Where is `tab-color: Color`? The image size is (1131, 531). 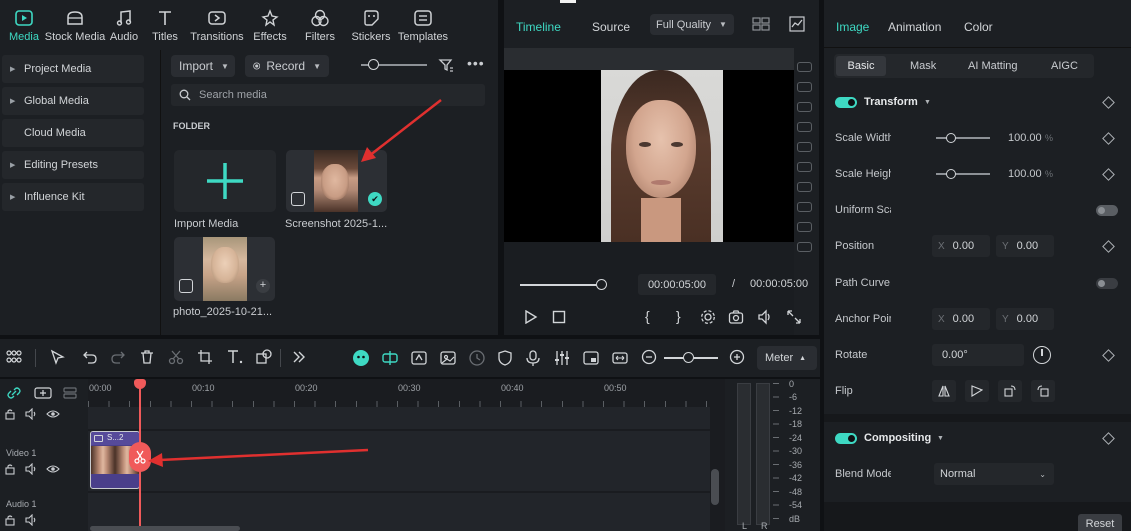 tab-color: Color is located at coordinates (978, 27).